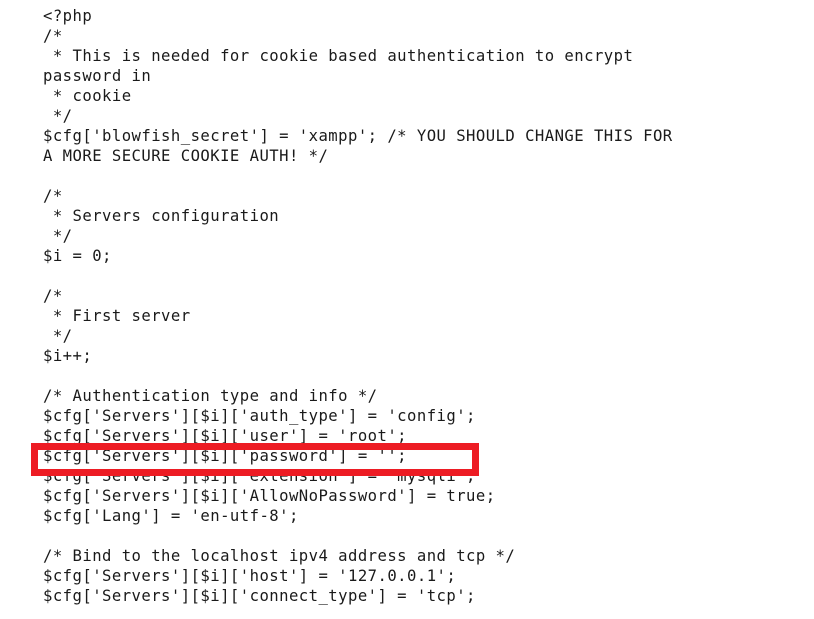  Describe the element at coordinates (171, 516) in the screenshot. I see `code-line: $cfg['Lang'] = 'en-utf-8';` at that location.